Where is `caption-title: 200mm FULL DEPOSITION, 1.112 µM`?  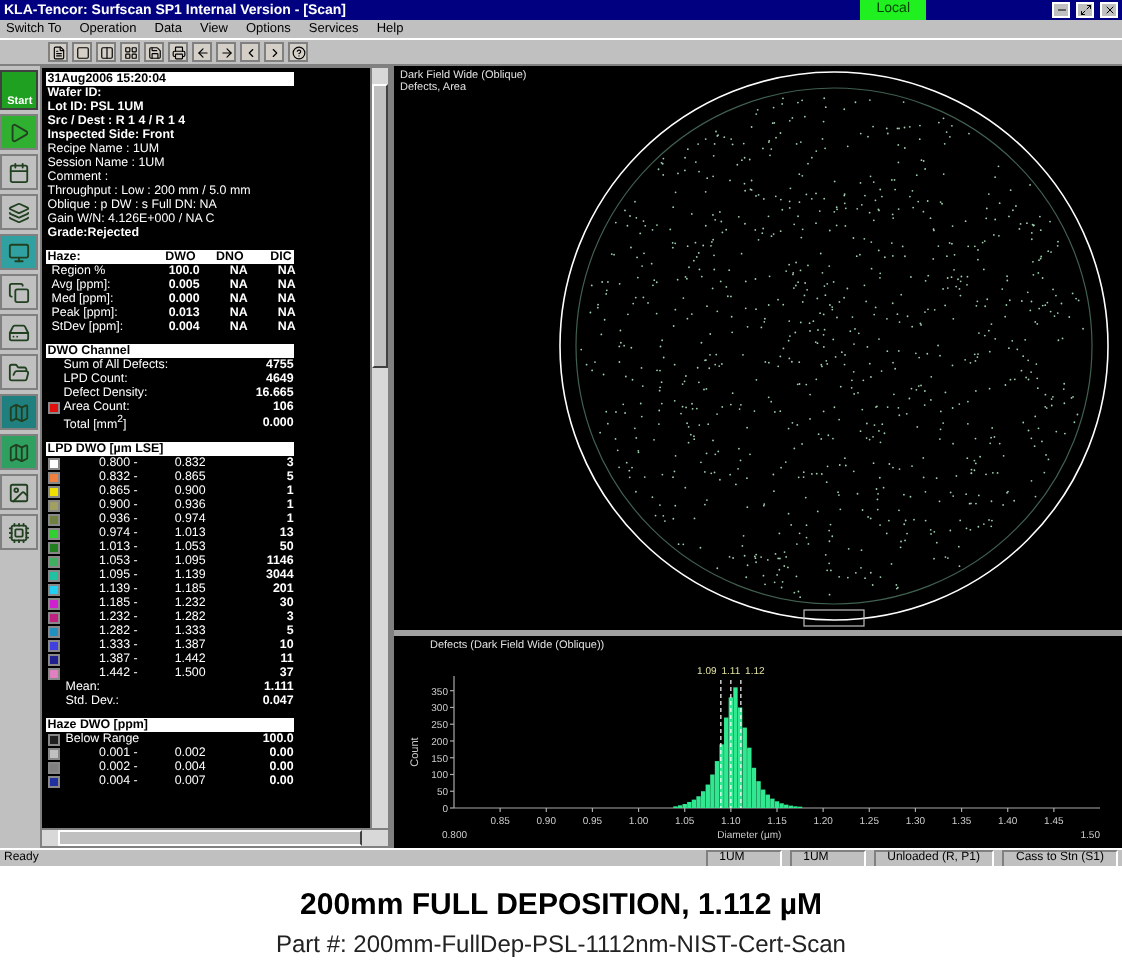
caption-title: 200mm FULL DEPOSITION, 1.112 µM is located at coordinates (561, 904).